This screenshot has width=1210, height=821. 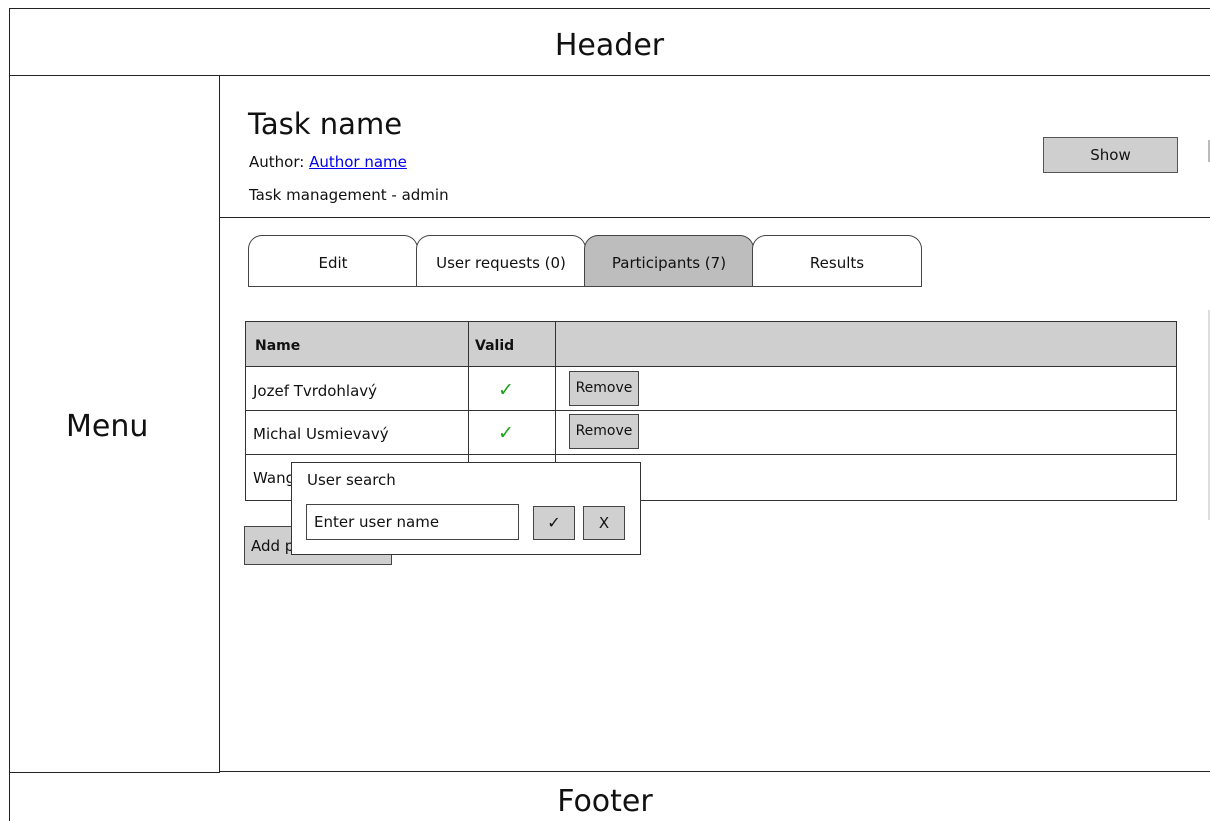 What do you see at coordinates (274, 478) in the screenshot?
I see `table-cell-name: Wang` at bounding box center [274, 478].